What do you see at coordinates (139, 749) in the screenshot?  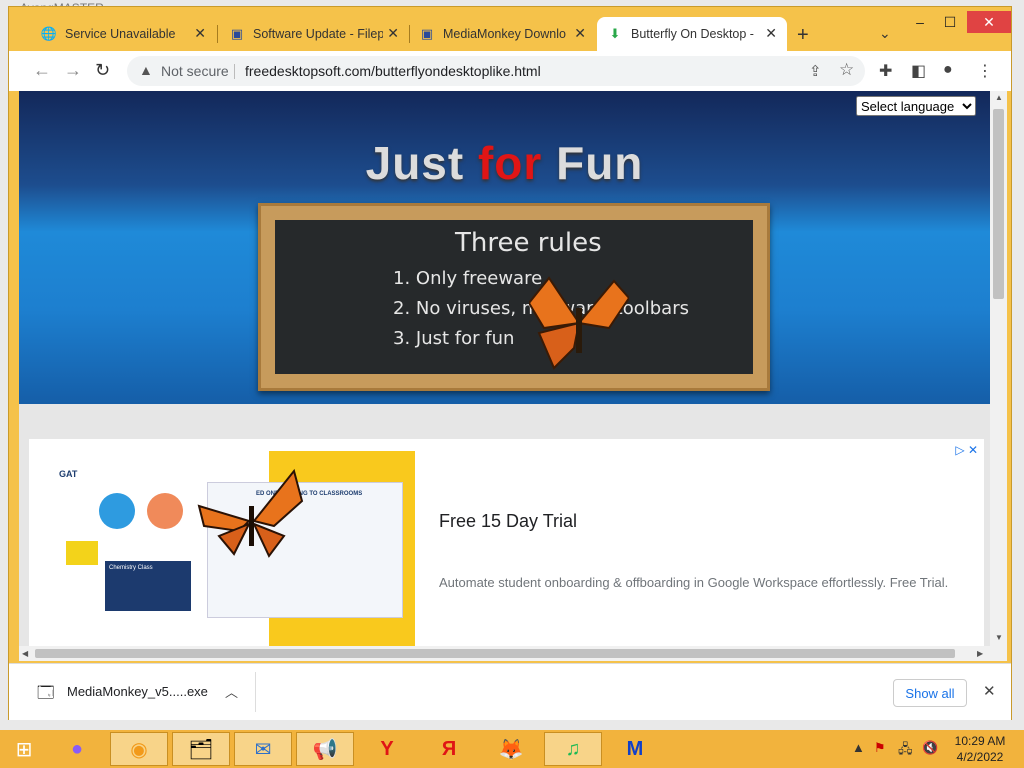 I see `chrome-canary-icon: ◉` at bounding box center [139, 749].